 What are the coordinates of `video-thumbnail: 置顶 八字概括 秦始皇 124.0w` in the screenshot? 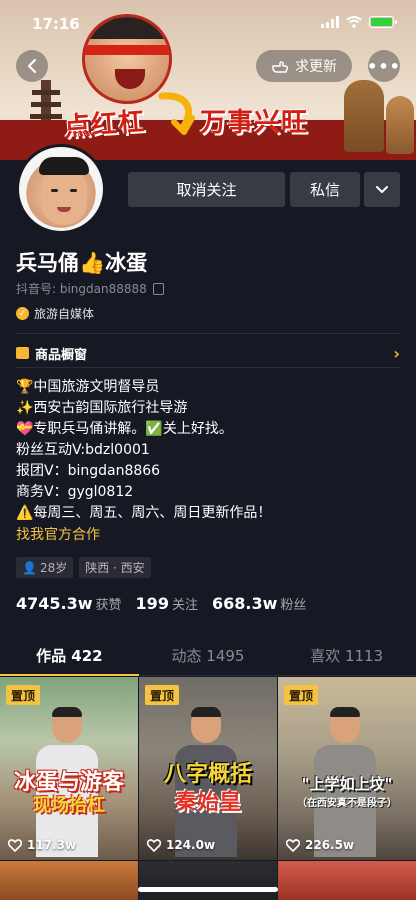 It's located at (208, 768).